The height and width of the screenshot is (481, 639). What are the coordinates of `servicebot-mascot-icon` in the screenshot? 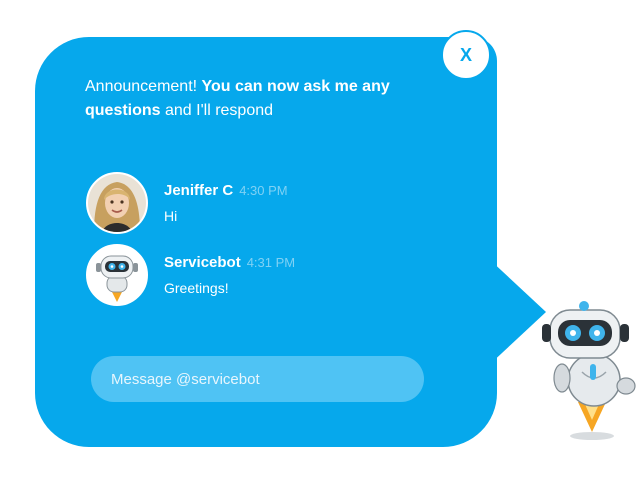 It's located at (589, 367).